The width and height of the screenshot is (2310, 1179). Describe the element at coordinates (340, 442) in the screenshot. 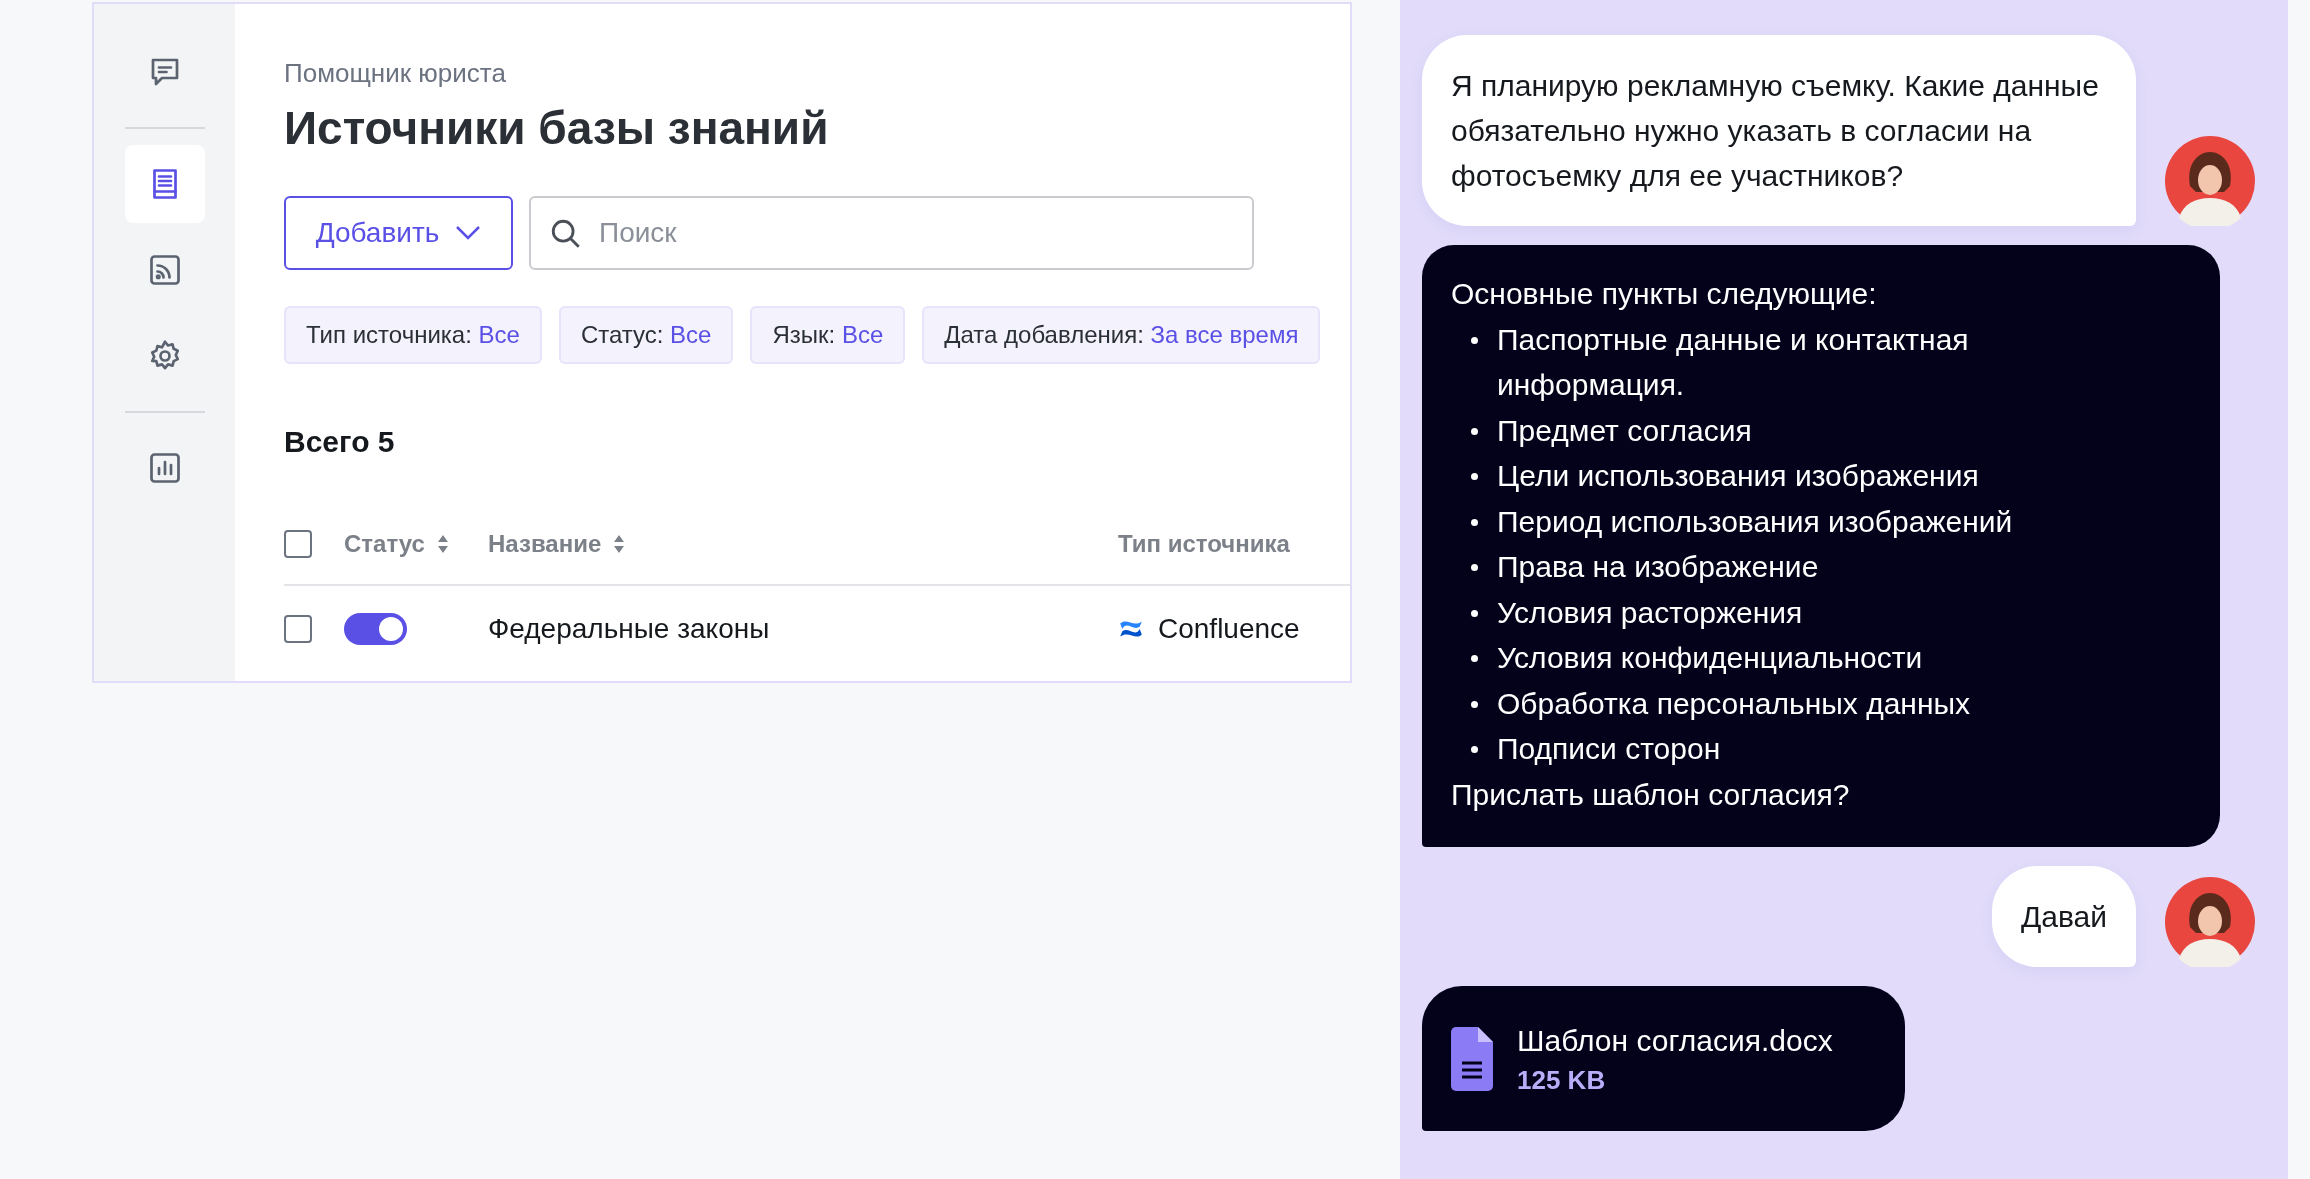

I see `total-count: Всего 5` at that location.